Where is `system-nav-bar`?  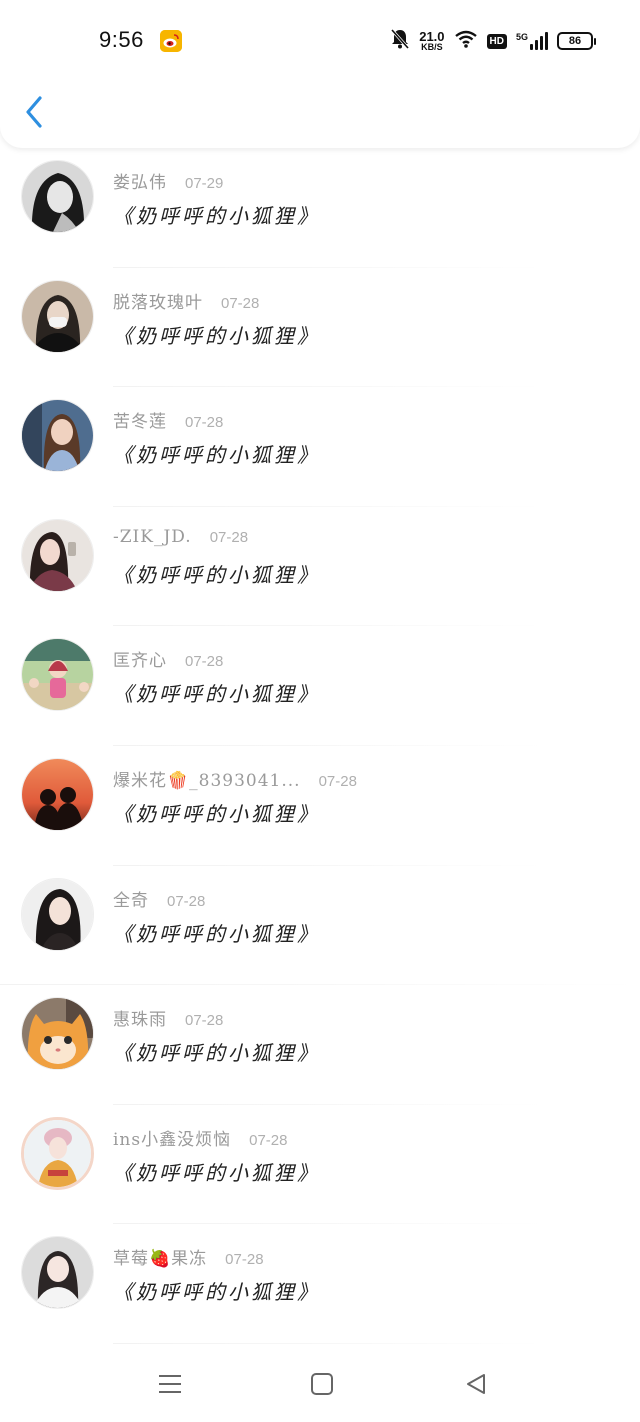
system-nav-bar is located at coordinates (320, 1386).